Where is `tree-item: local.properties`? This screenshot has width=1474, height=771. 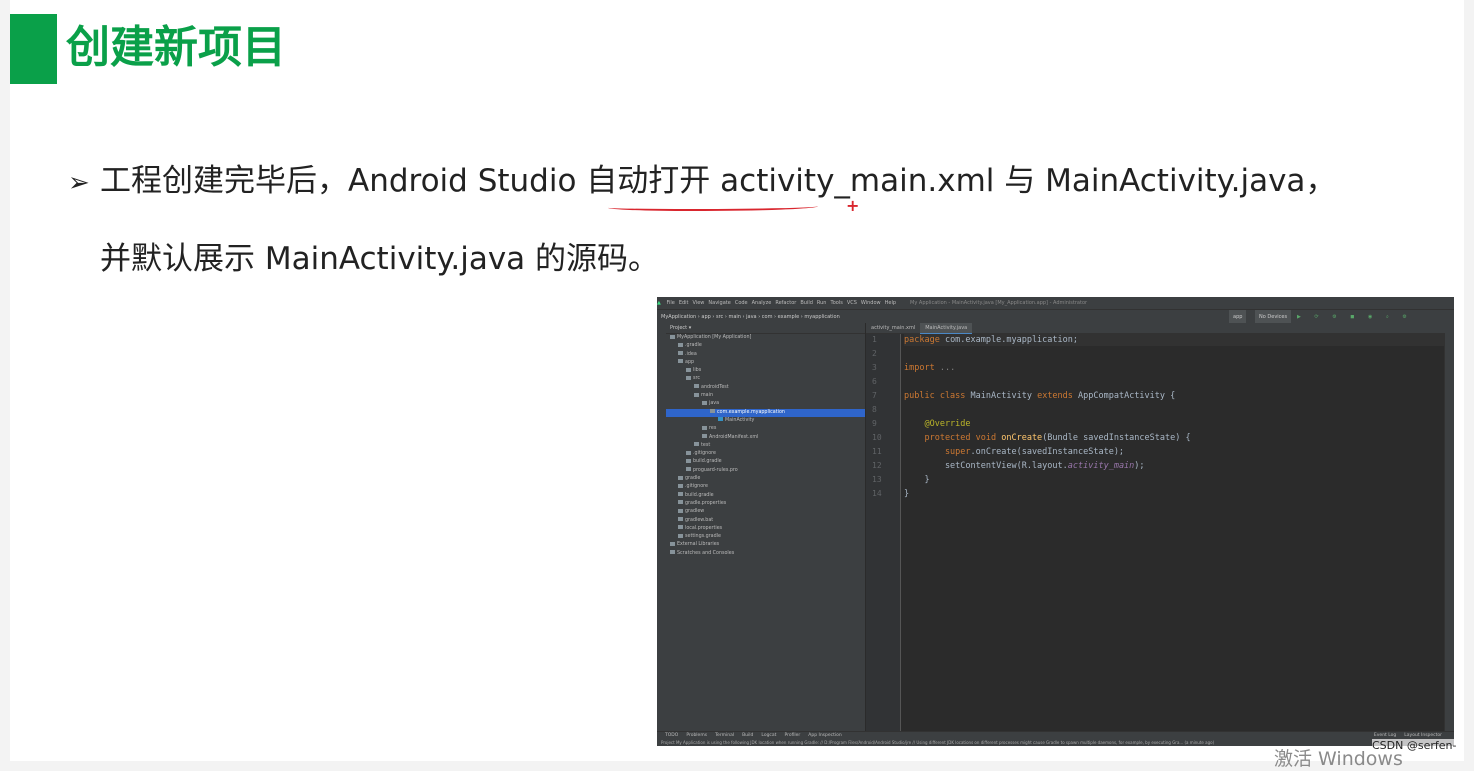
tree-item: local.properties is located at coordinates (765, 529).